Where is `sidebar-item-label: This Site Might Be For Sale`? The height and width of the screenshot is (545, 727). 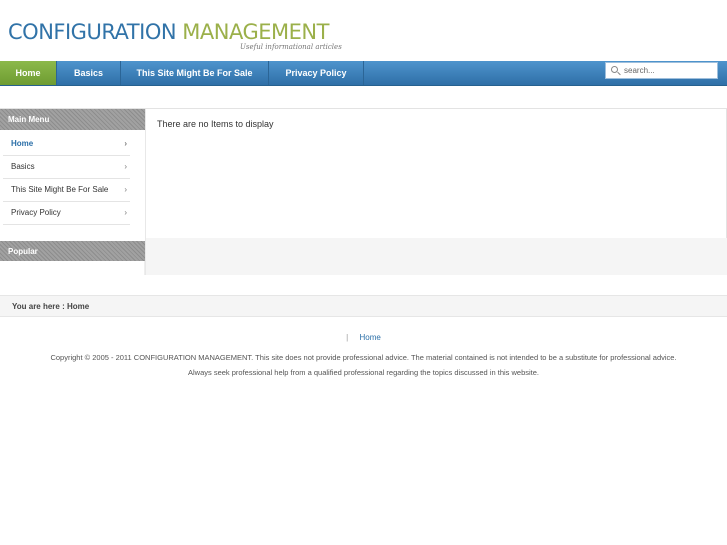
sidebar-item-label: This Site Might Be For Sale is located at coordinates (60, 189).